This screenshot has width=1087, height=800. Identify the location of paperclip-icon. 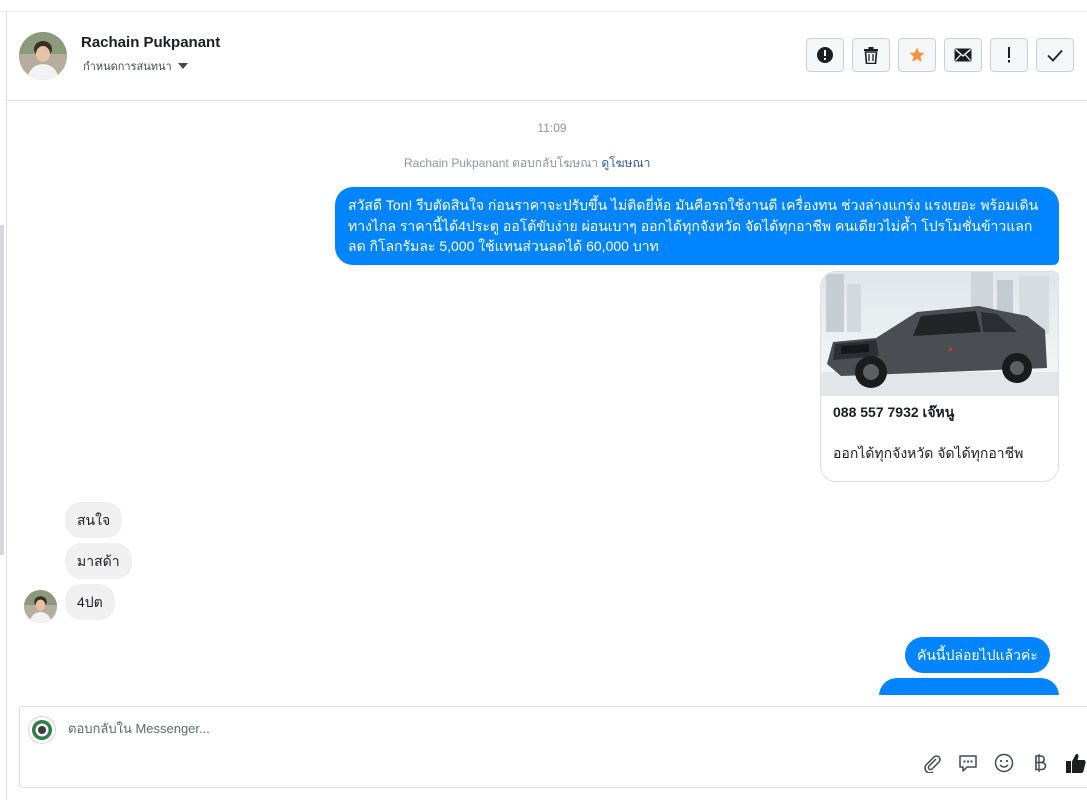
(932, 764).